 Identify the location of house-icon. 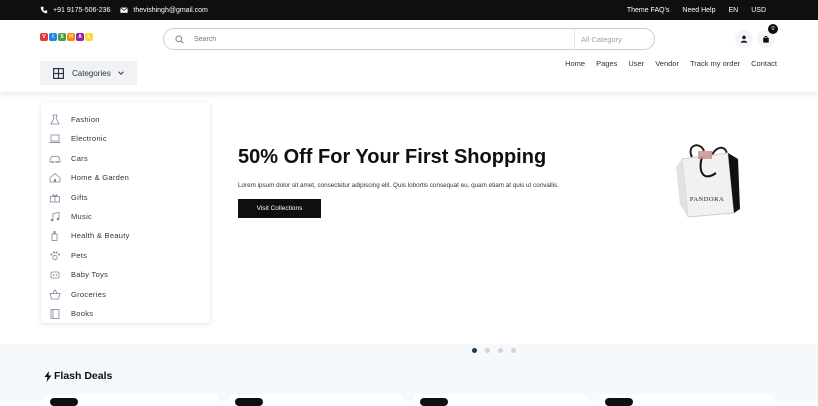
(55, 178).